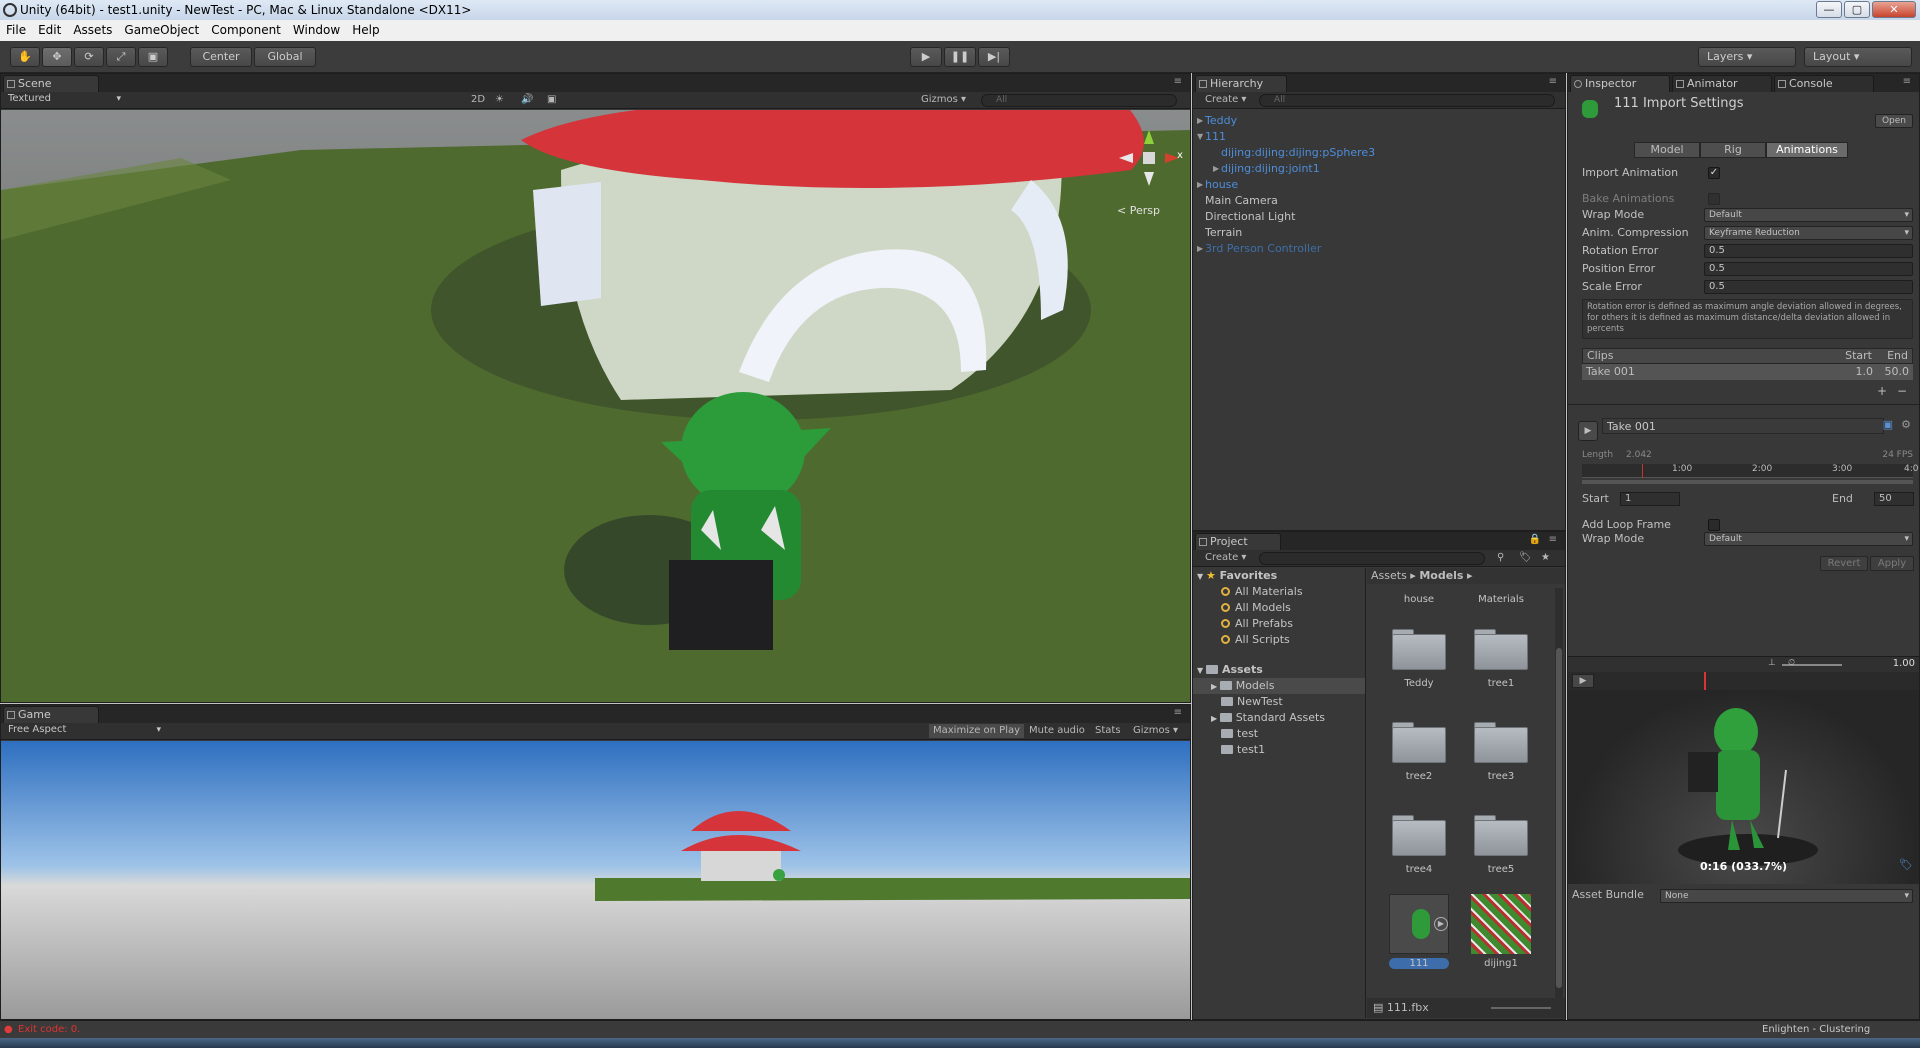 Image resolution: width=1920 pixels, height=1048 pixels. I want to click on persp-label: < Persp, so click(1138, 210).